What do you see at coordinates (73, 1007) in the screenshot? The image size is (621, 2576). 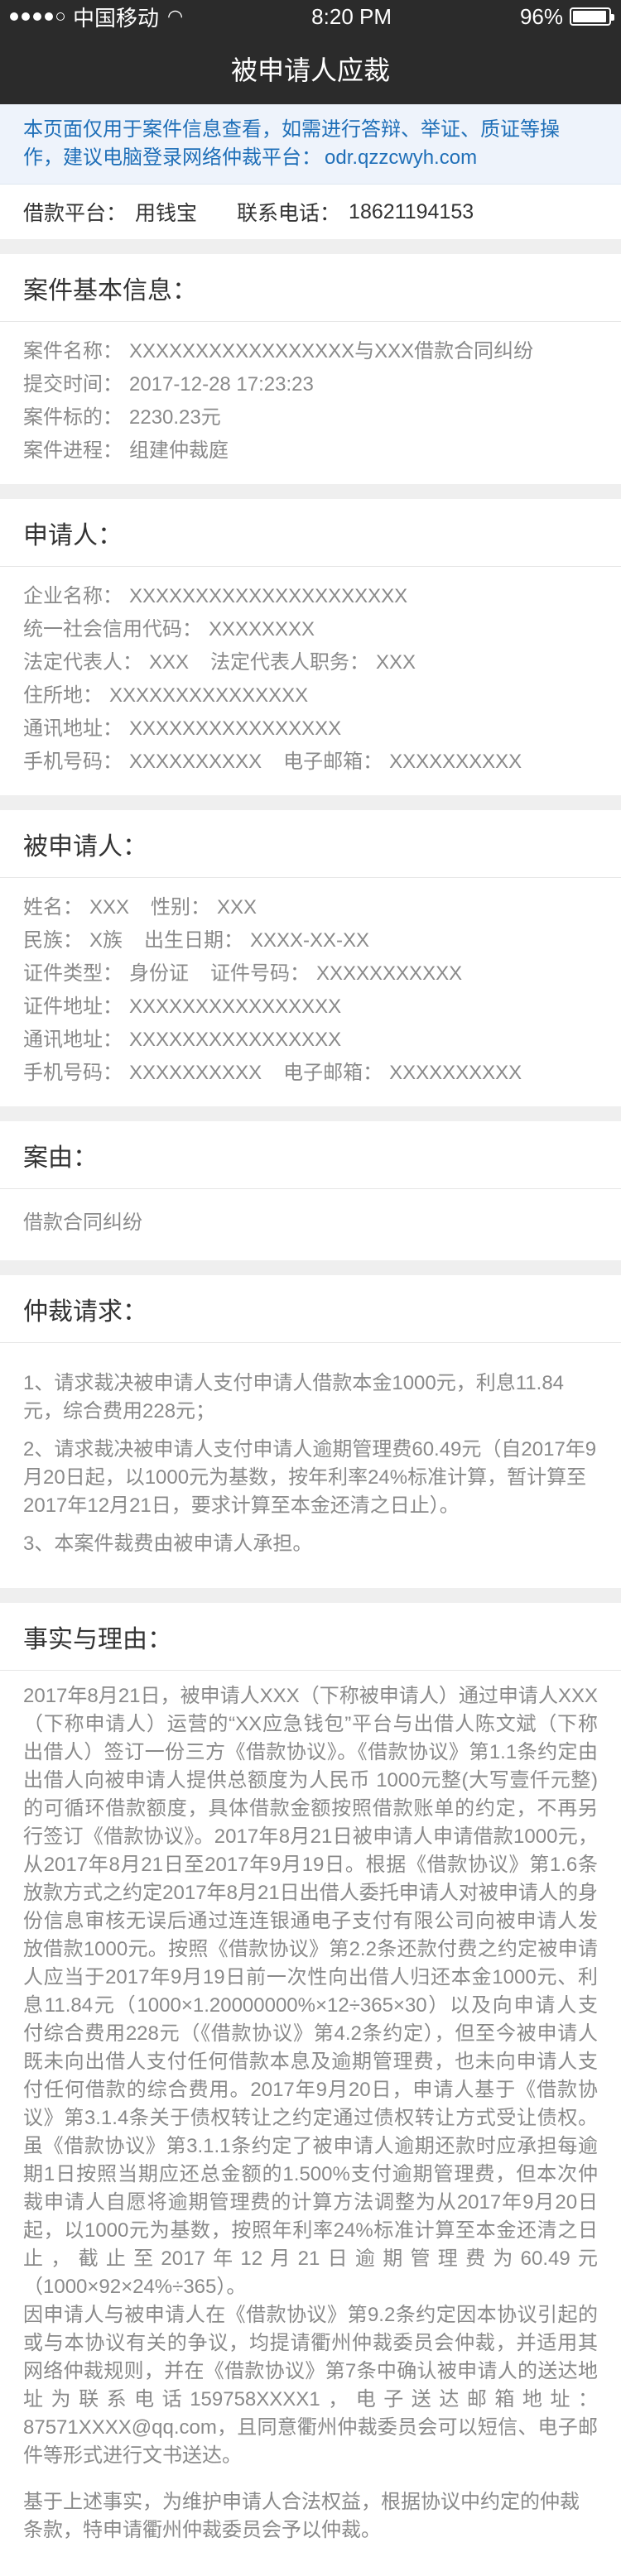 I see `resp-idaddr-label: 证件地址：` at bounding box center [73, 1007].